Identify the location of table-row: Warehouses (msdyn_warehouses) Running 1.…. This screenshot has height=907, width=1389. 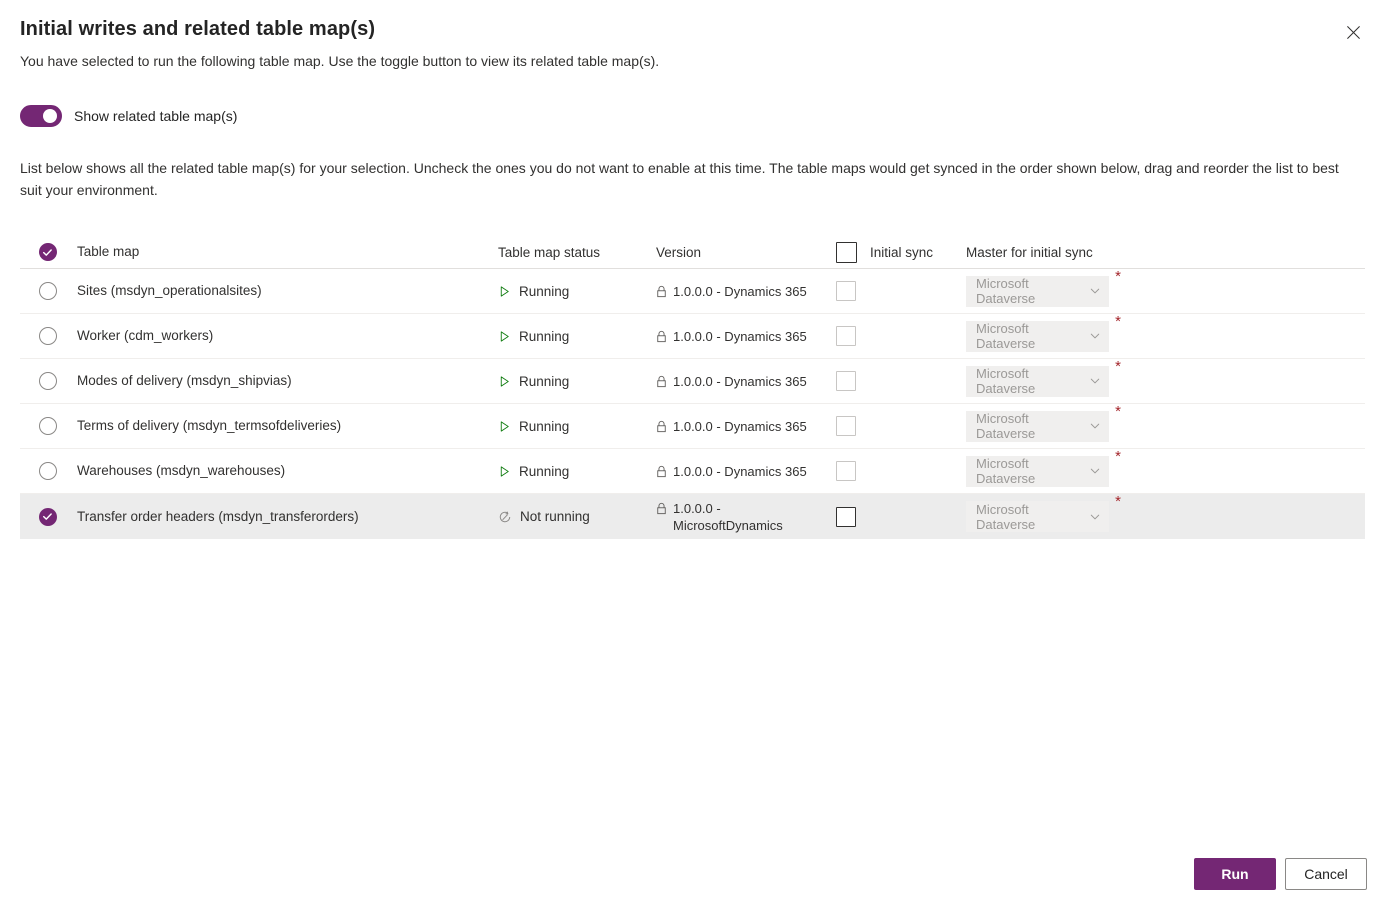
(692, 471).